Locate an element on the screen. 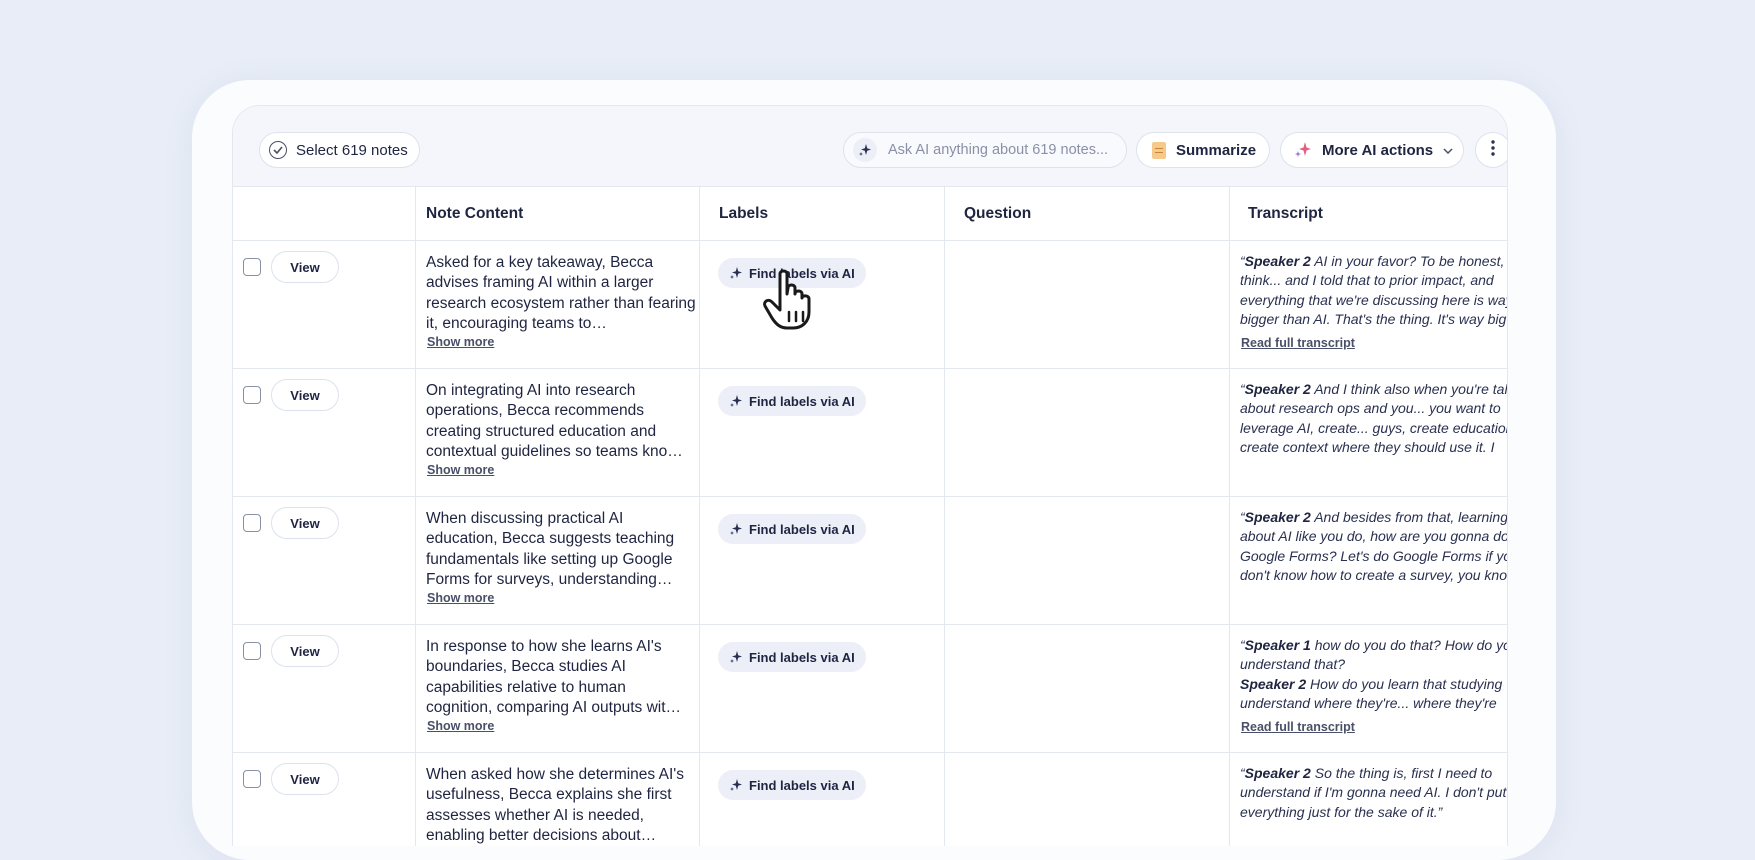 Image resolution: width=1755 pixels, height=860 pixels. more-ai-actions-label: More AI actions is located at coordinates (1378, 150).